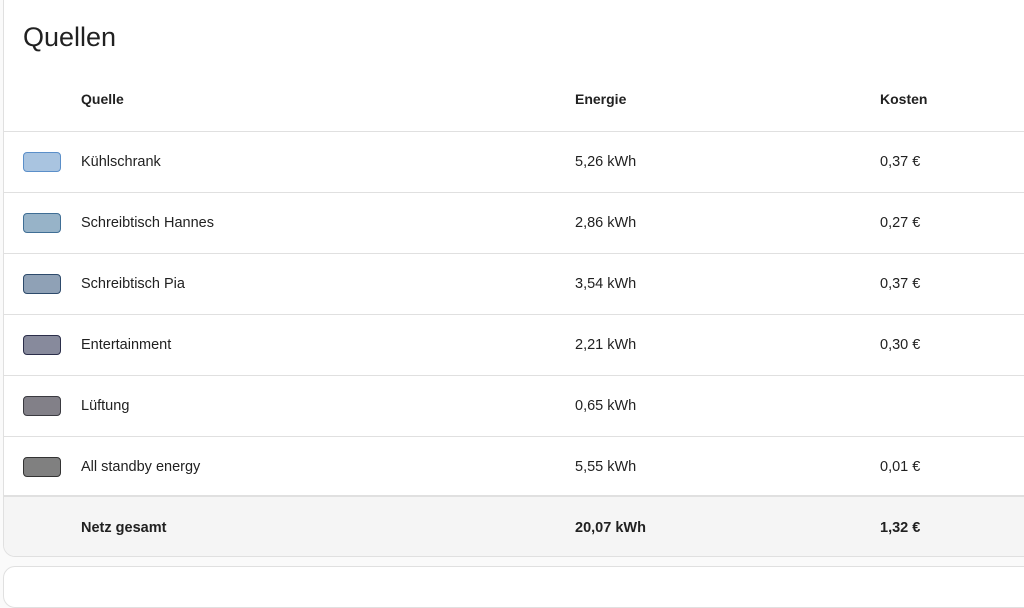 The width and height of the screenshot is (1024, 608). What do you see at coordinates (514, 345) in the screenshot?
I see `table-row: Entertainment 2,21 kWh 0,30 €` at bounding box center [514, 345].